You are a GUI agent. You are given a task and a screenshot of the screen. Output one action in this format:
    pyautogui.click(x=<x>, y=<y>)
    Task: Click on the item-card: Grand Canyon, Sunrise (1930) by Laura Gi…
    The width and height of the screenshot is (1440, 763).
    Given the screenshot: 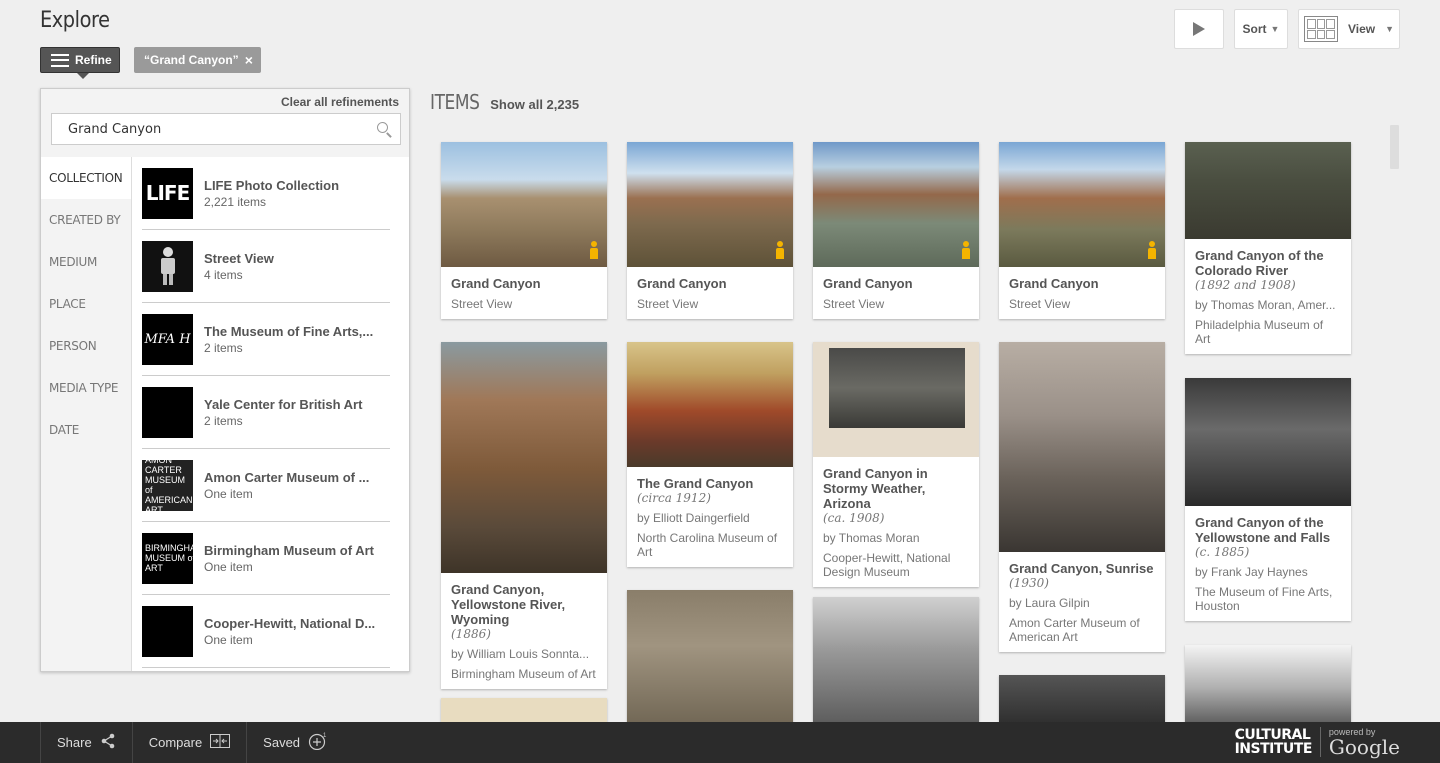 What is the action you would take?
    pyautogui.click(x=1082, y=497)
    